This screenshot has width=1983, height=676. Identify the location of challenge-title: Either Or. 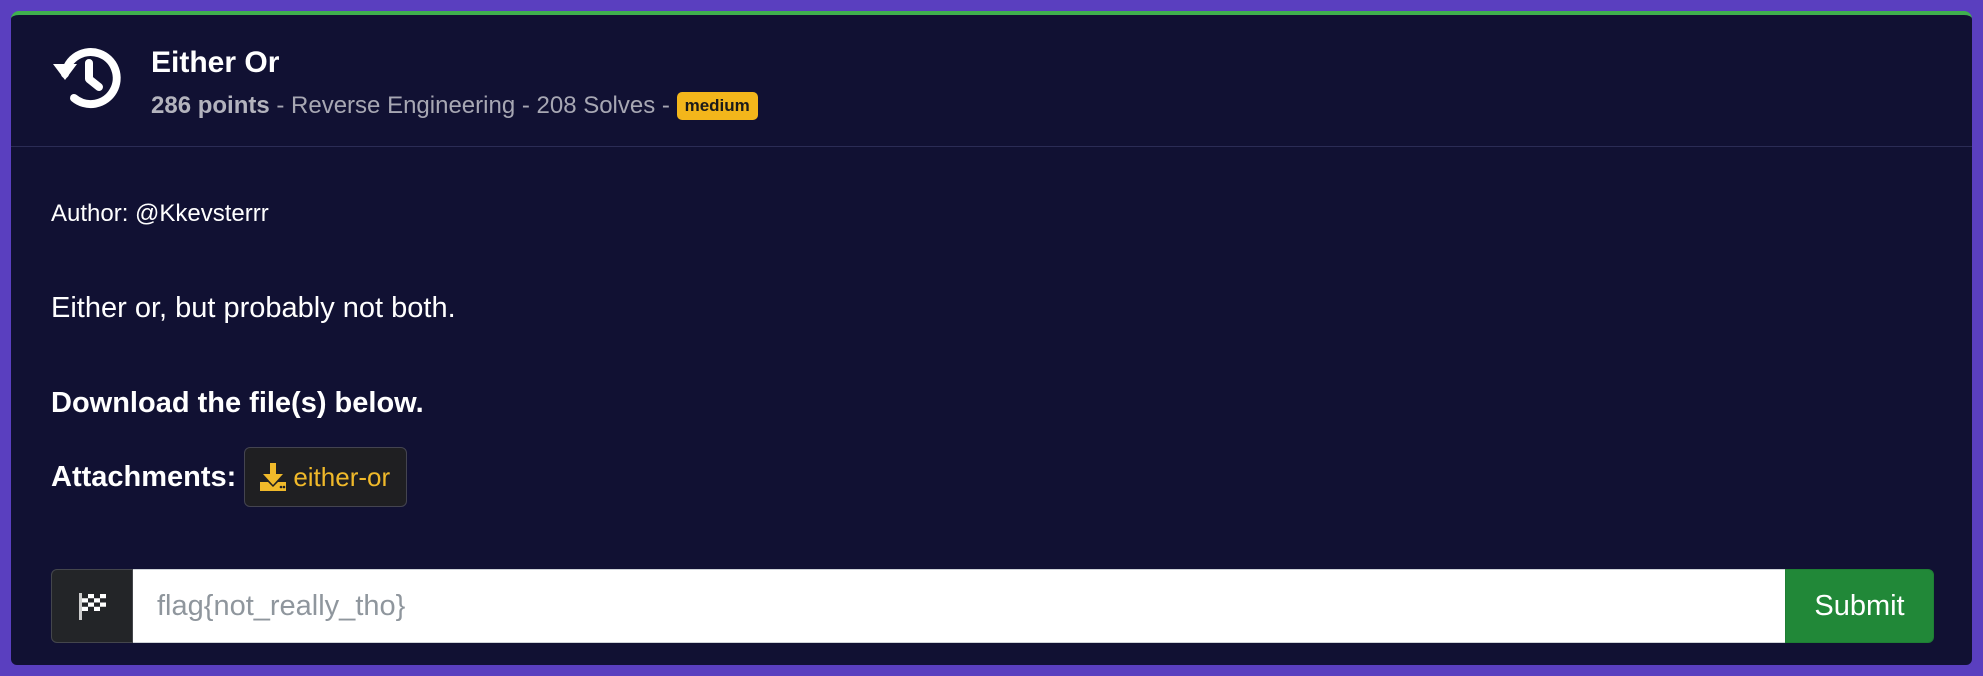
(215, 62).